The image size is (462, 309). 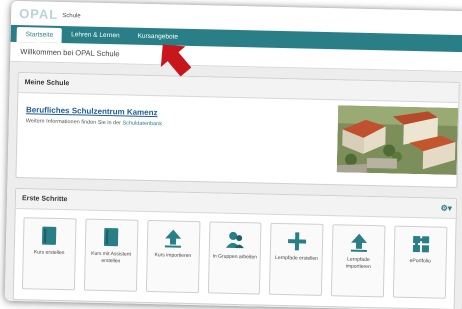 I want to click on tile-label: Kurs erstellen, so click(x=49, y=253).